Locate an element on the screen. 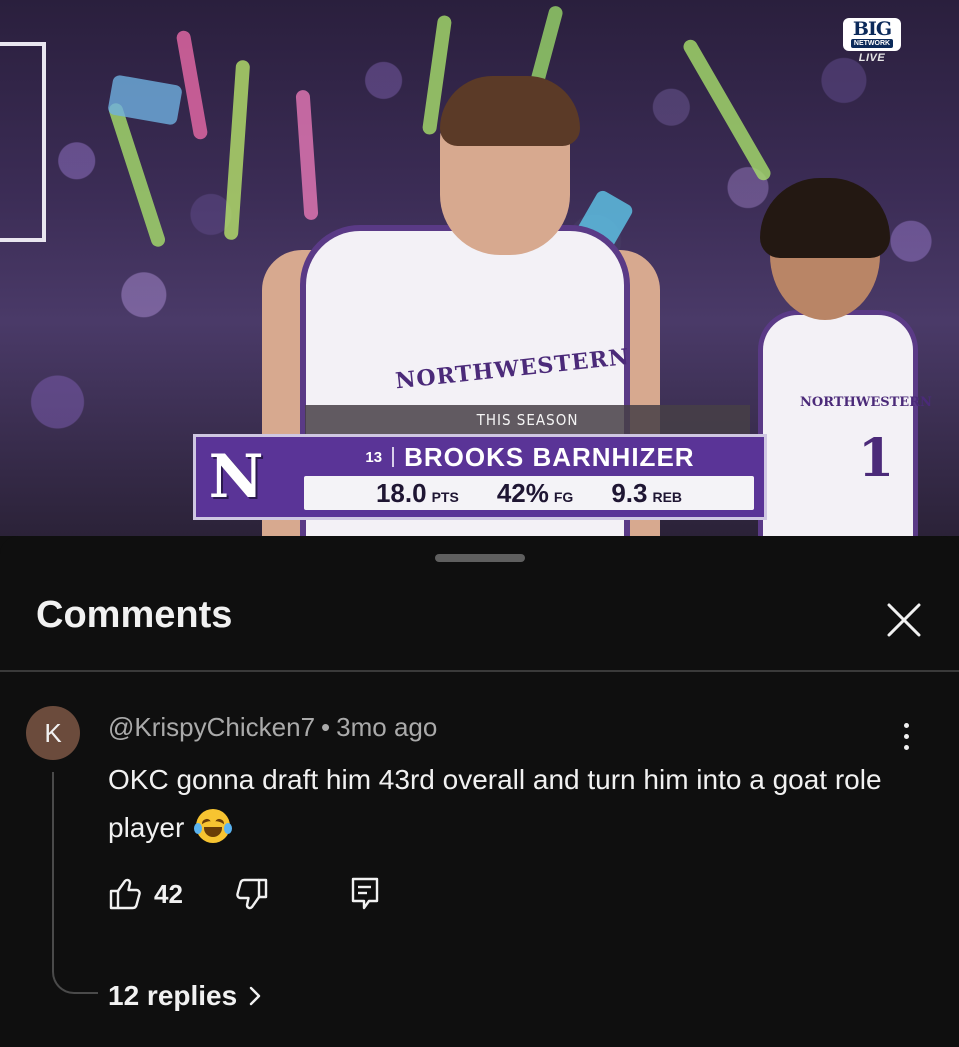 Image resolution: width=959 pixels, height=1047 pixels. close-button is located at coordinates (904, 620).